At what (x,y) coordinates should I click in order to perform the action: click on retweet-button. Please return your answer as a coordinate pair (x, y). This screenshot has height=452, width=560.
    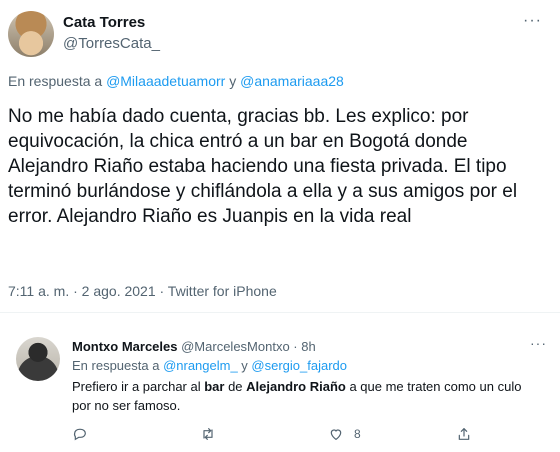
    Looking at the image, I should click on (208, 434).